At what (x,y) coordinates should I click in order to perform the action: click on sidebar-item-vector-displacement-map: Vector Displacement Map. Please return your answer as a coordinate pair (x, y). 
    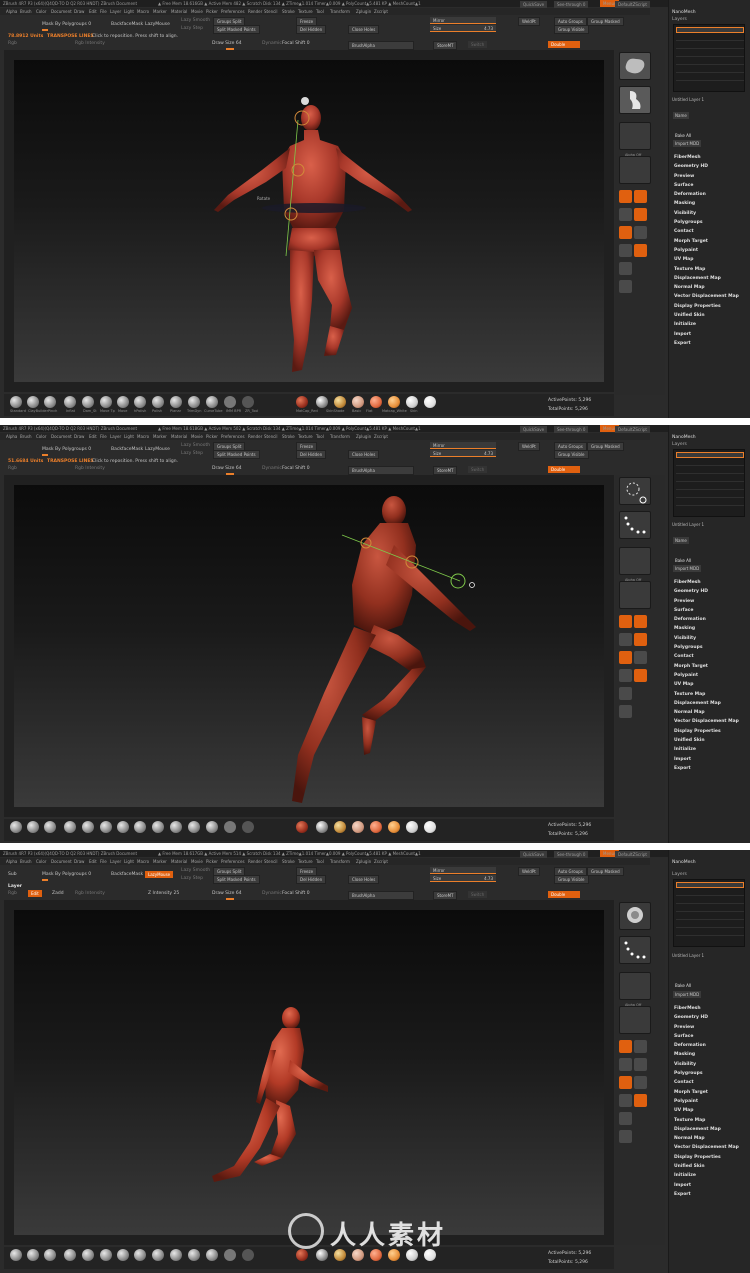
    Looking at the image, I should click on (706, 298).